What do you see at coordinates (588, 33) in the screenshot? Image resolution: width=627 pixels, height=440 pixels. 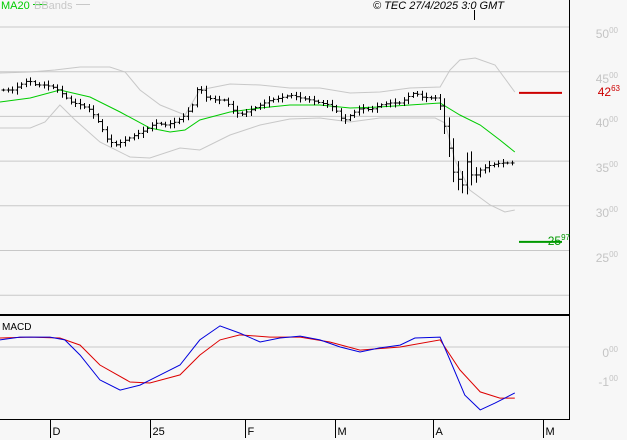 I see `price-axis-tick: 5000` at bounding box center [588, 33].